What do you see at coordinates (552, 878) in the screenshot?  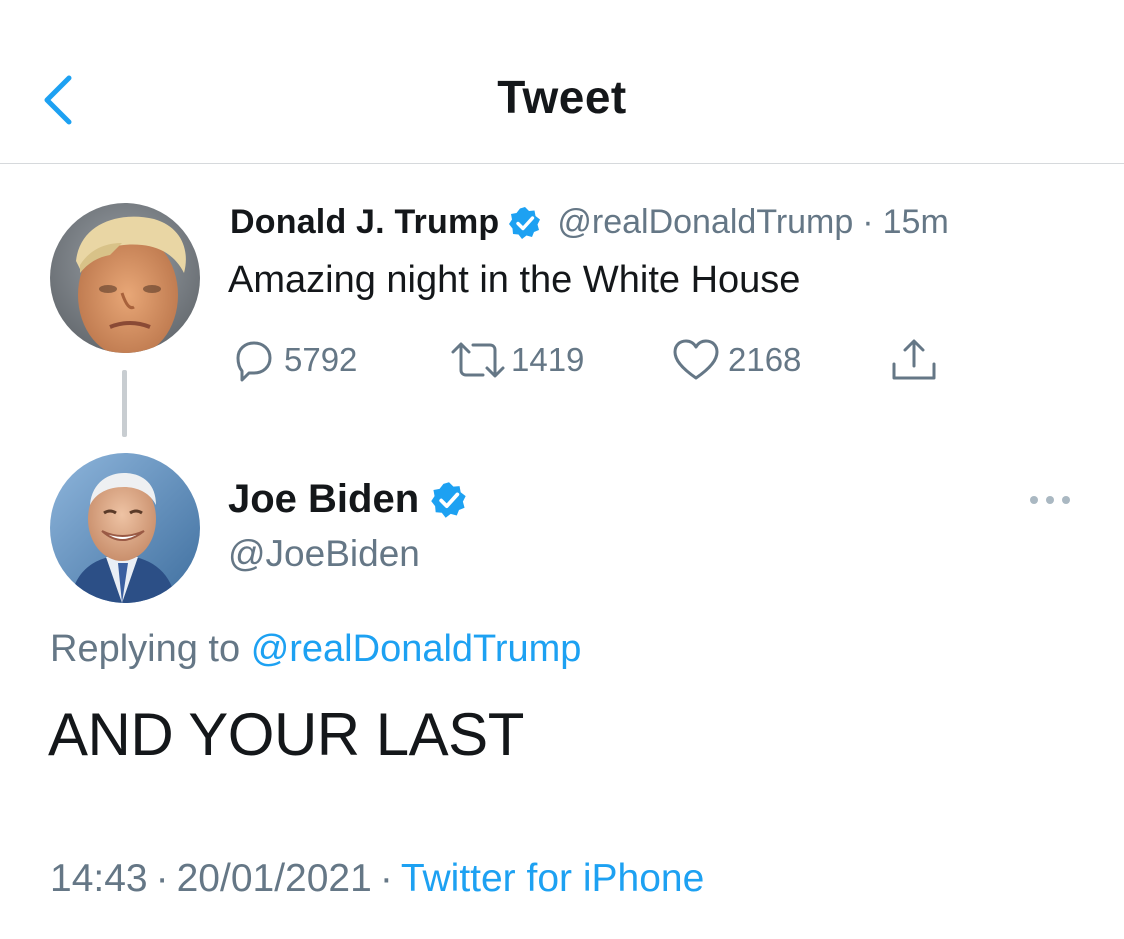 I see `tweet-source-link: Twitter for iPhone` at bounding box center [552, 878].